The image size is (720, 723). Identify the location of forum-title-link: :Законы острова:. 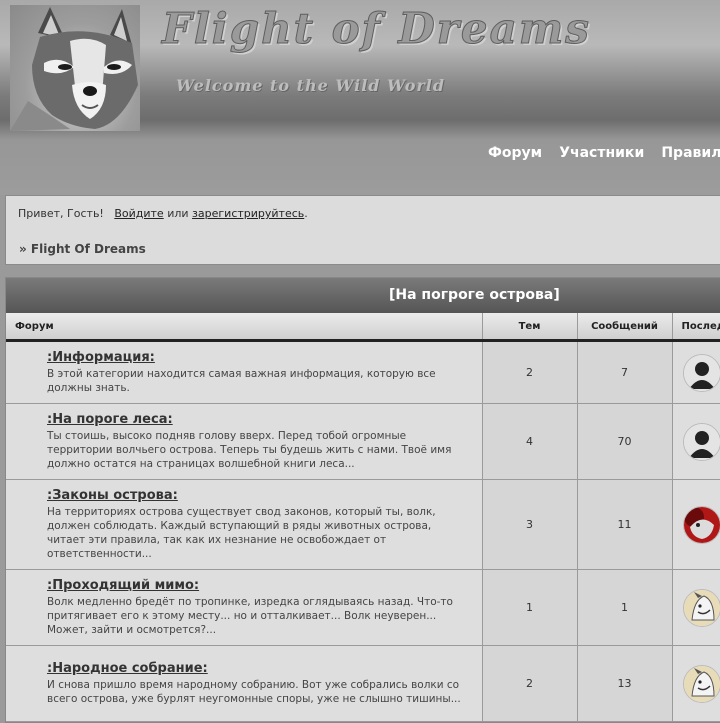
(258, 495).